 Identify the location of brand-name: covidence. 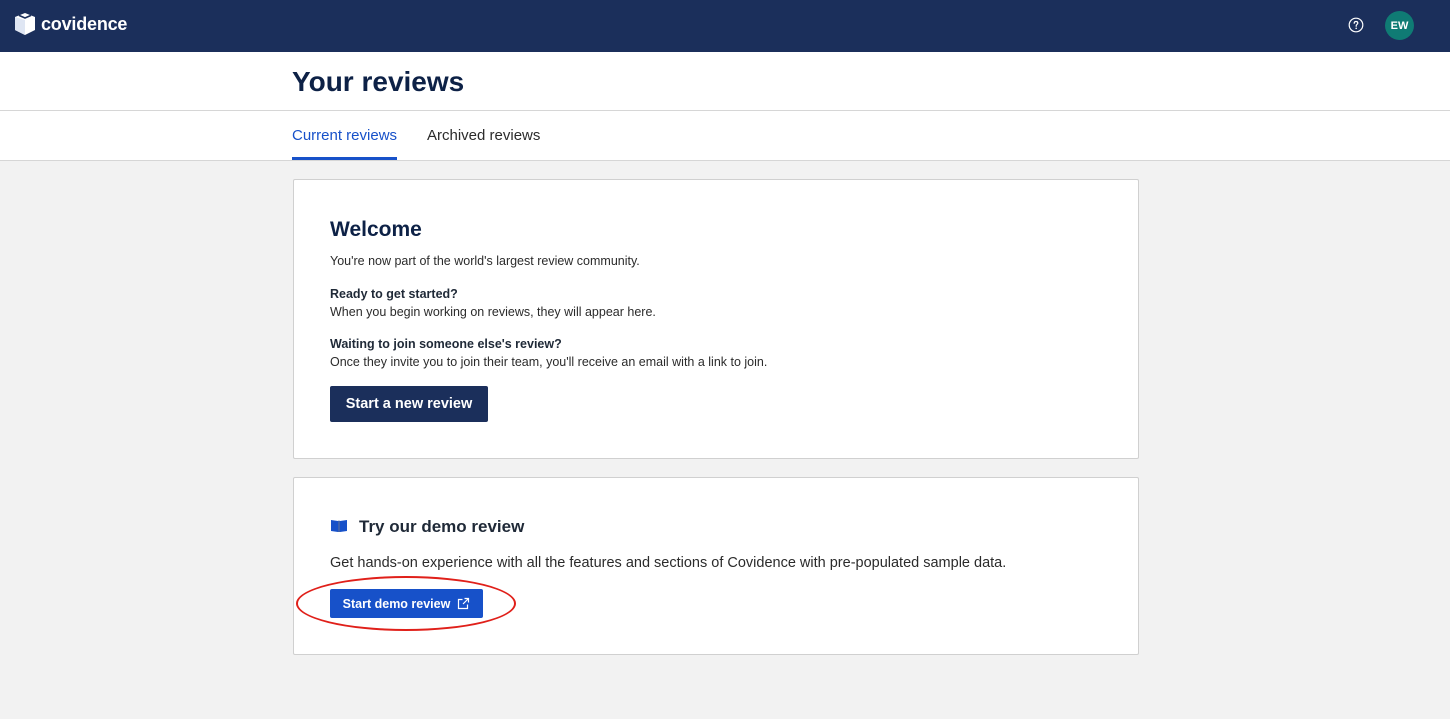
(84, 23).